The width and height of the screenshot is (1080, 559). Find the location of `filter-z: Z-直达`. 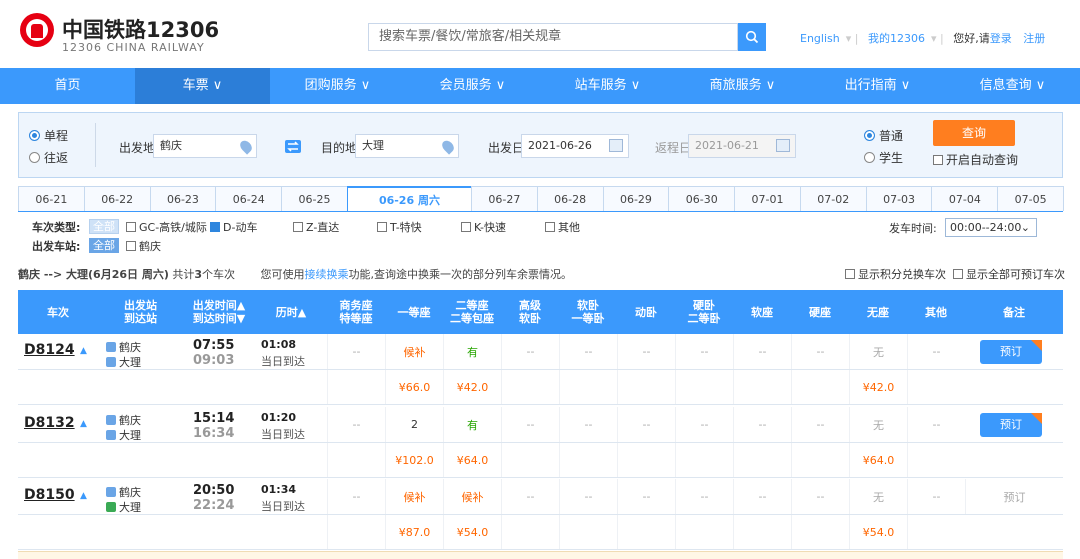

filter-z: Z-直达 is located at coordinates (316, 227).